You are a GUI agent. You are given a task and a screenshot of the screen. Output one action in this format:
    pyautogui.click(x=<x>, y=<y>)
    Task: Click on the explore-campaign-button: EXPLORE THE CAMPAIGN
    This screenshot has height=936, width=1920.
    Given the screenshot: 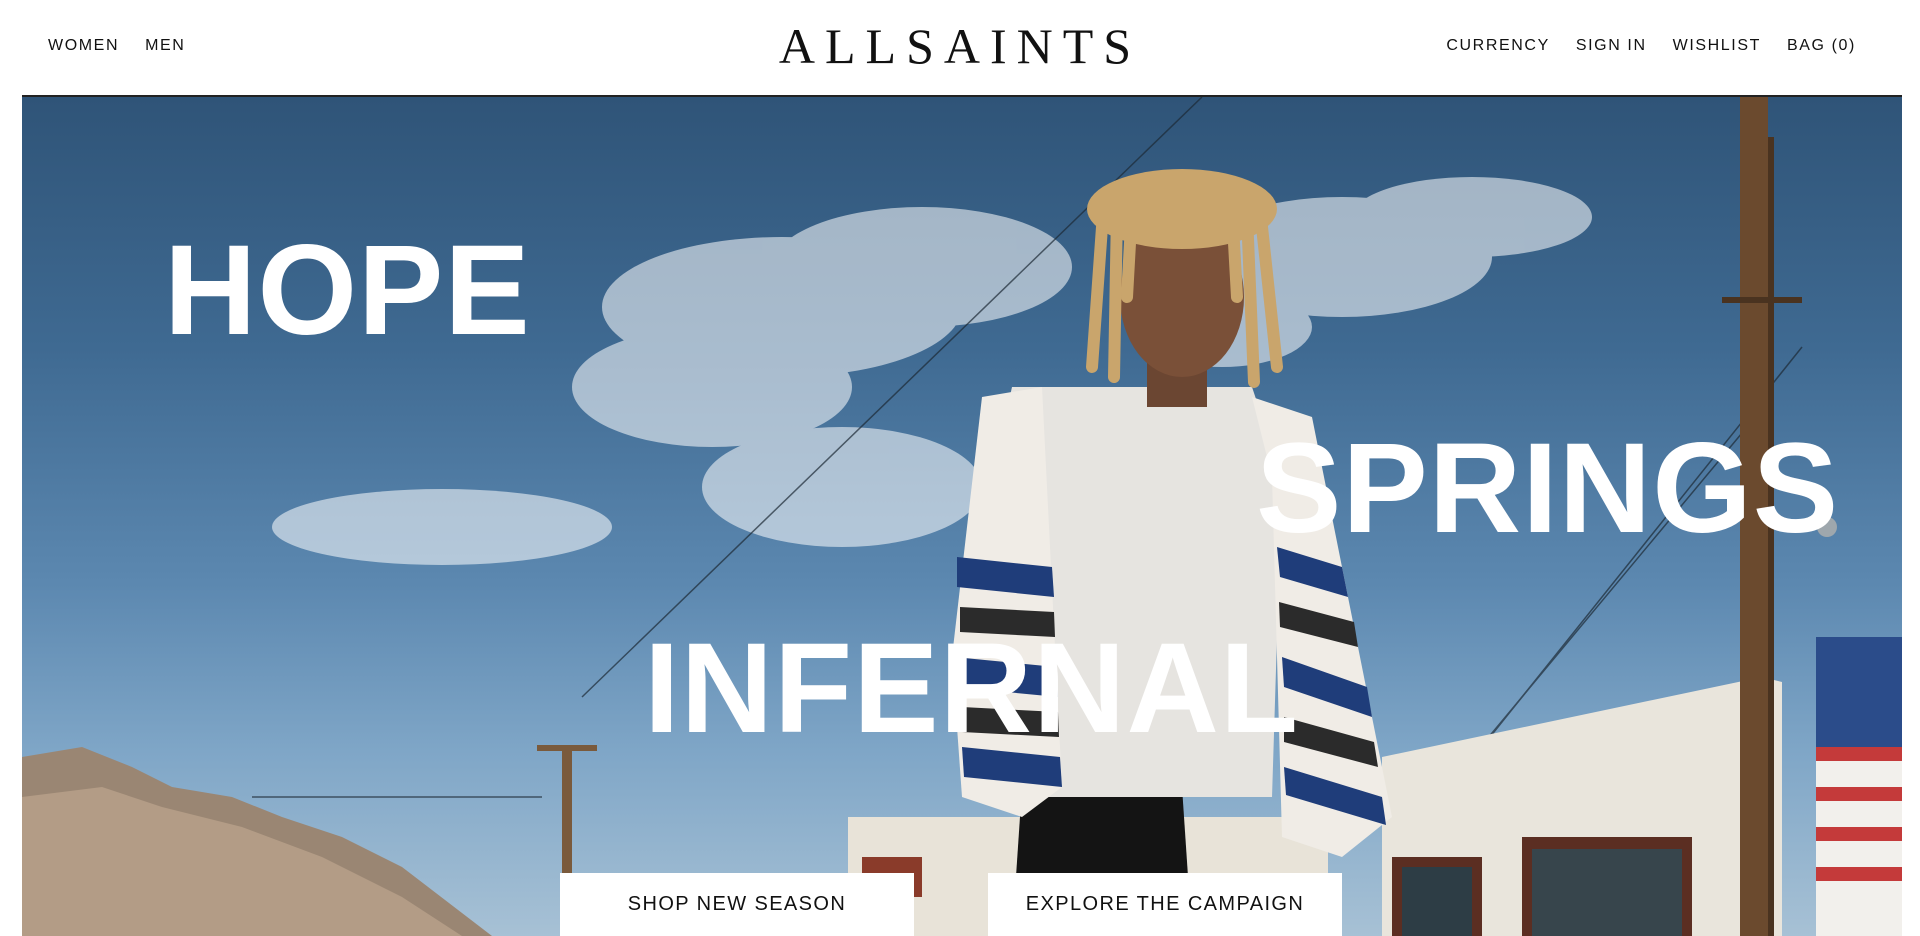 What is the action you would take?
    pyautogui.click(x=1165, y=904)
    